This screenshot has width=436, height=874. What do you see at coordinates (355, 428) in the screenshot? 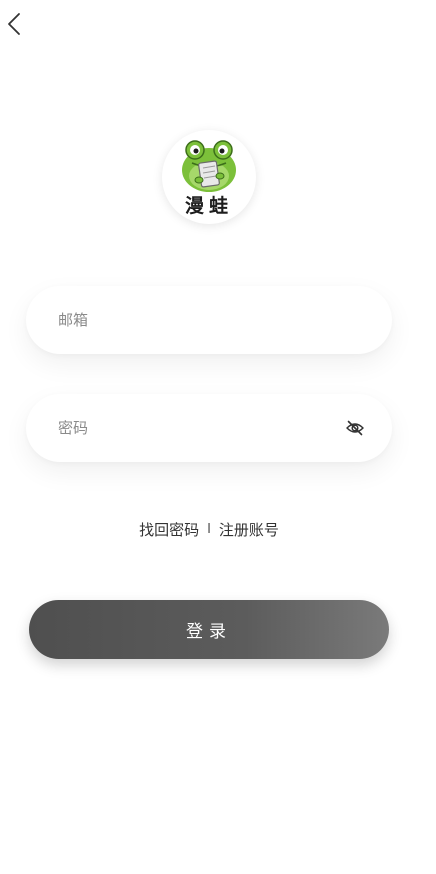
I see `eye-off-icon` at bounding box center [355, 428].